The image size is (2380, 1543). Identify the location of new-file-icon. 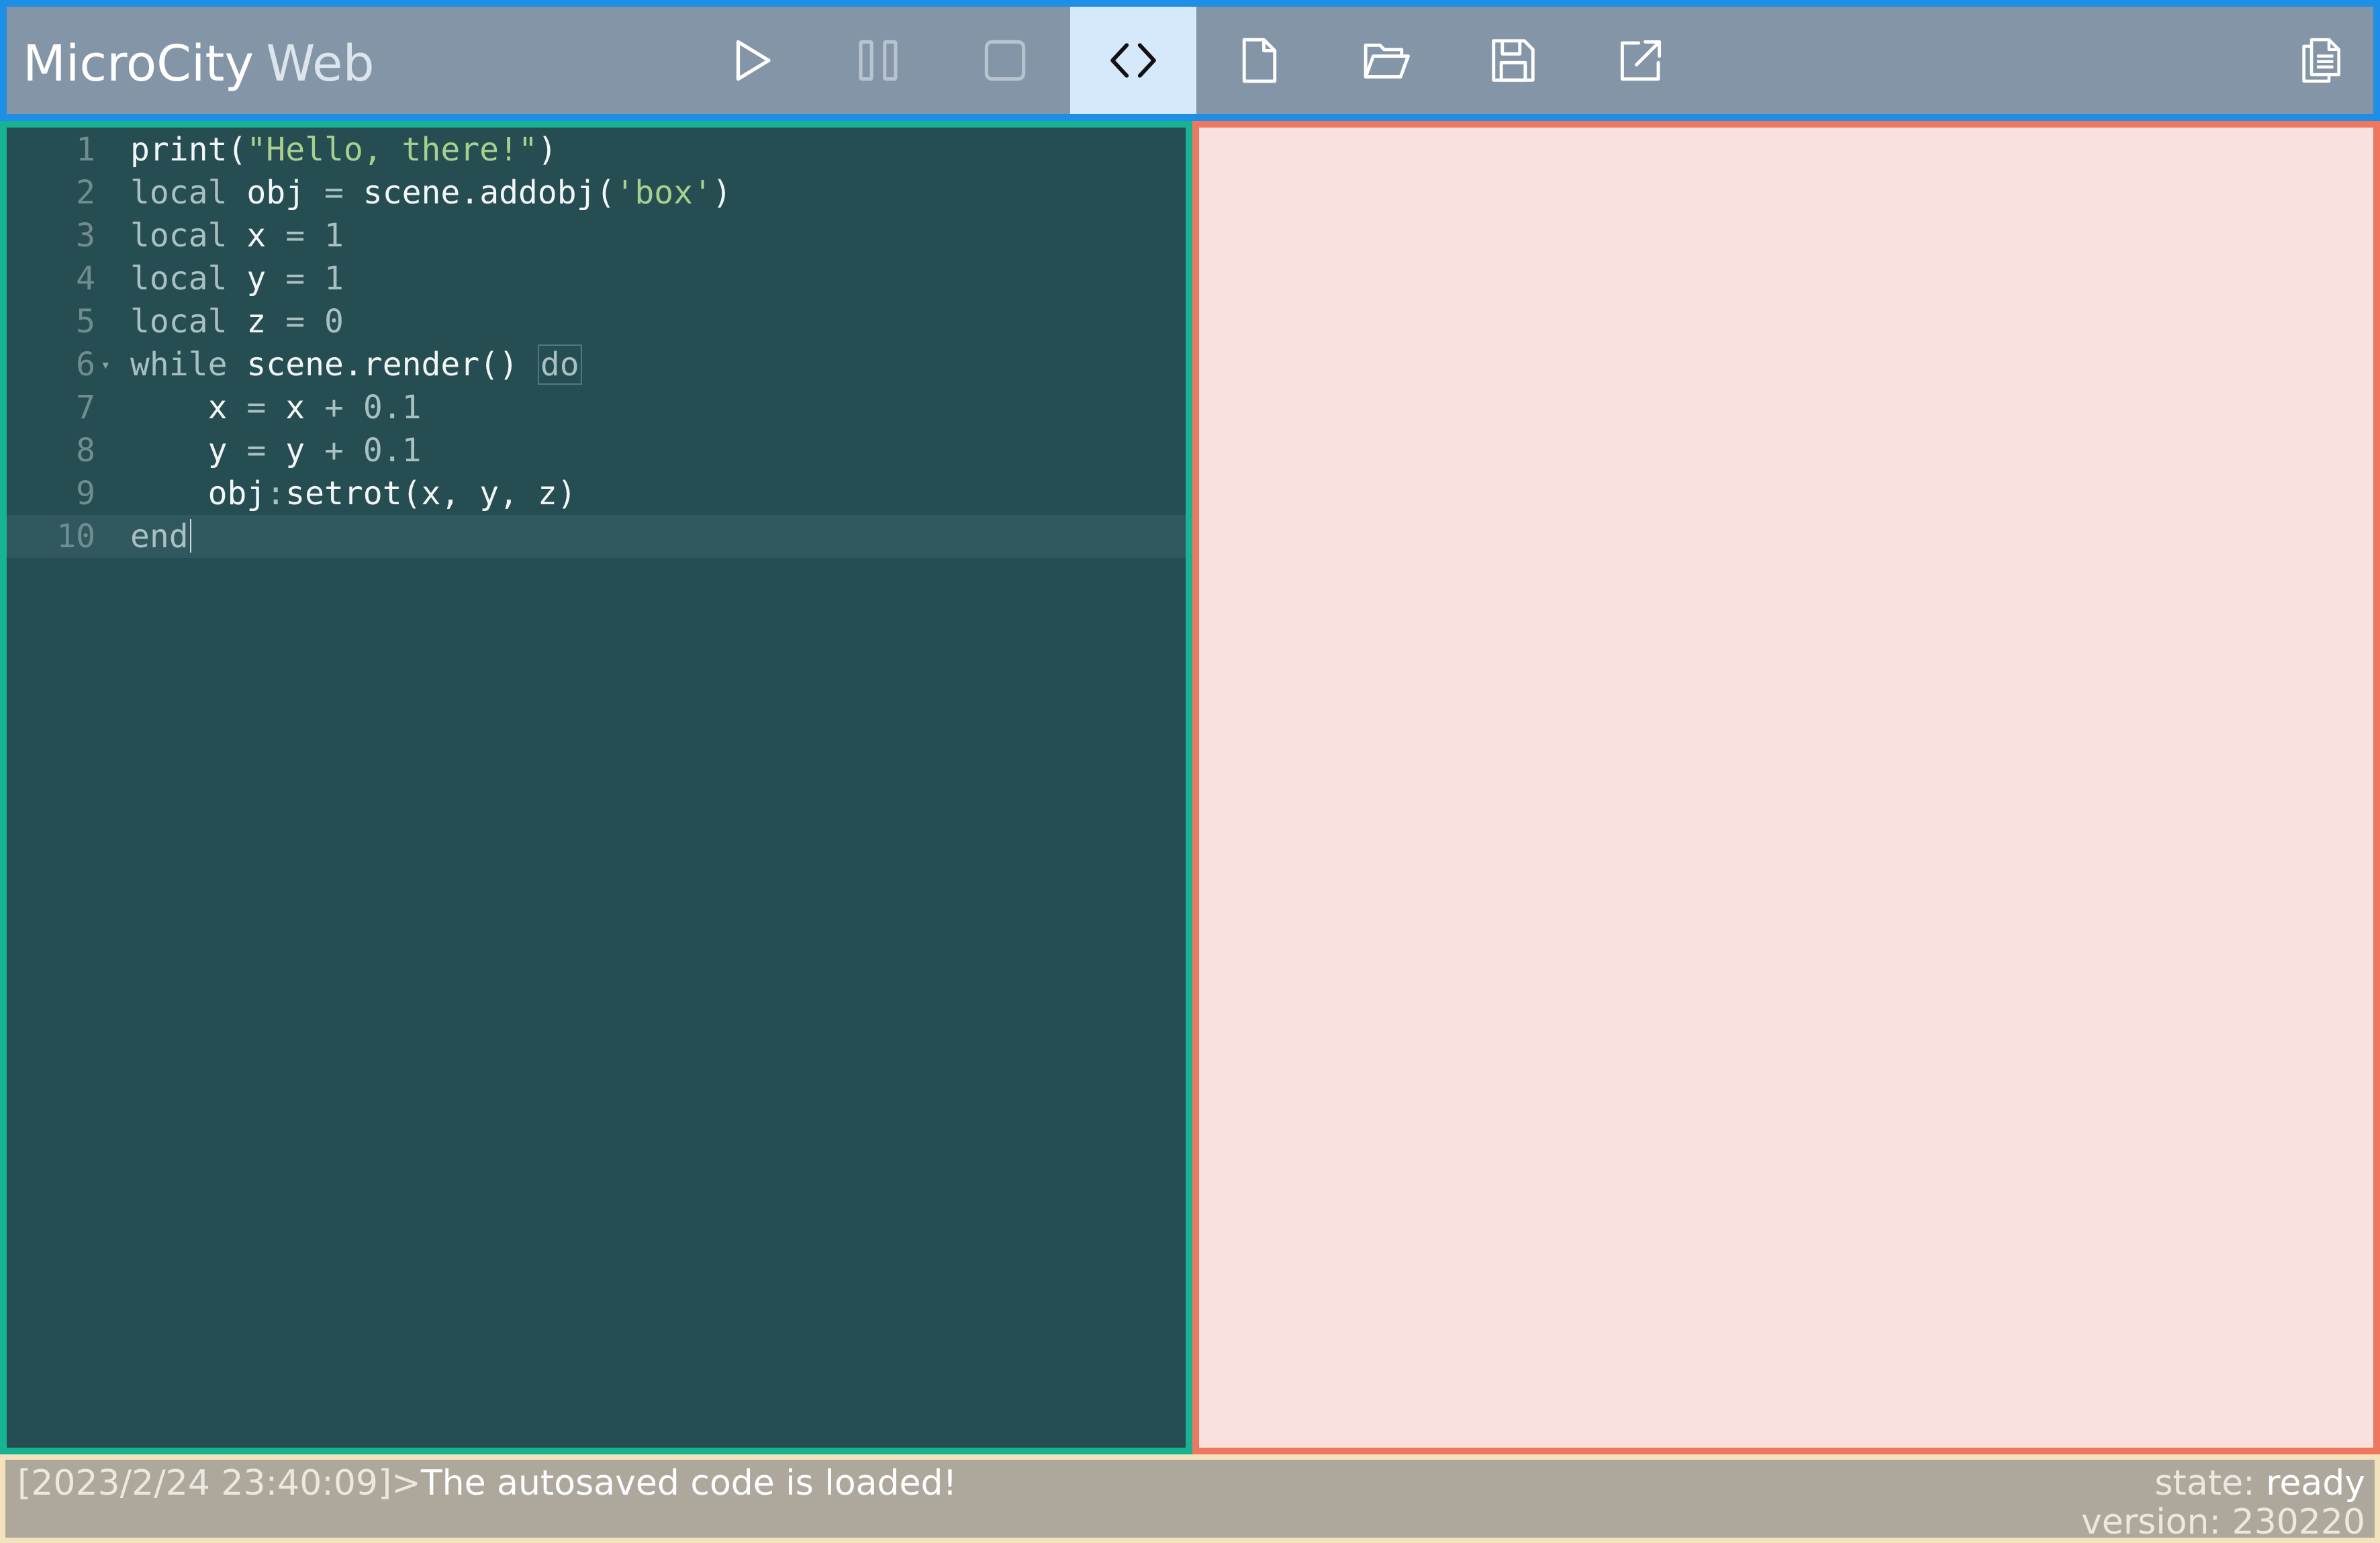
(1259, 60).